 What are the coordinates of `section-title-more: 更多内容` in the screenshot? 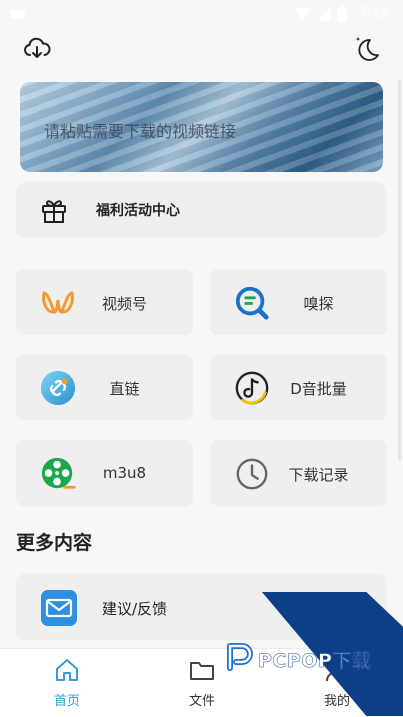 It's located at (54, 543).